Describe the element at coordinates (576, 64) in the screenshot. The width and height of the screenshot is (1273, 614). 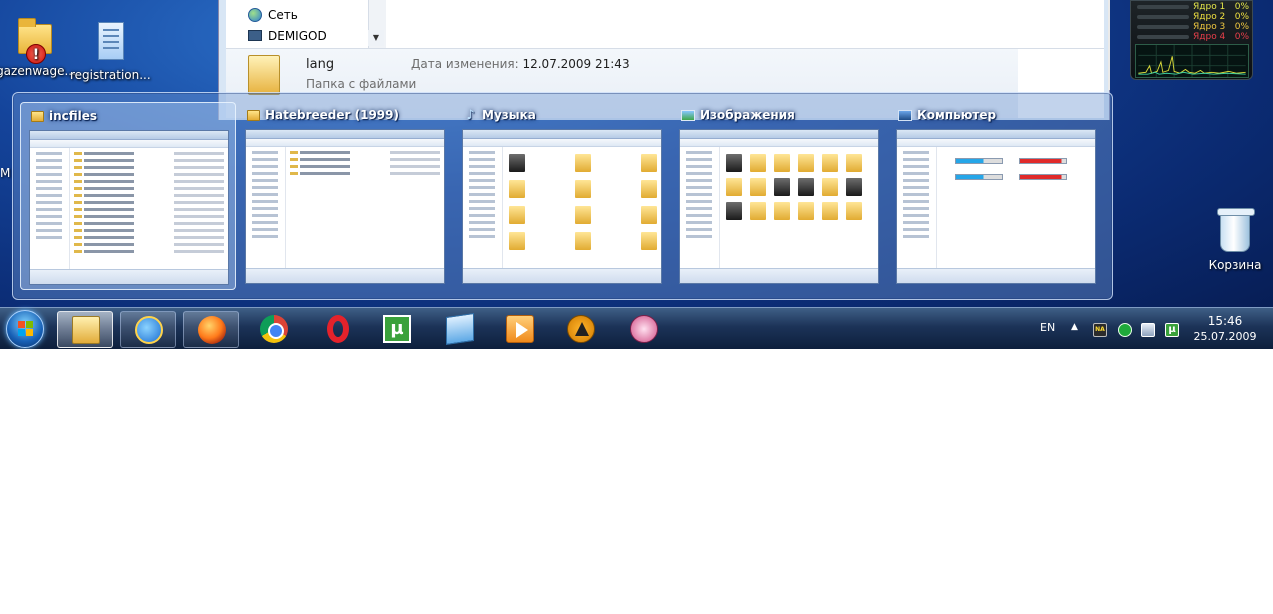
I see `modified-value: 12.07.2009 21:43` at that location.